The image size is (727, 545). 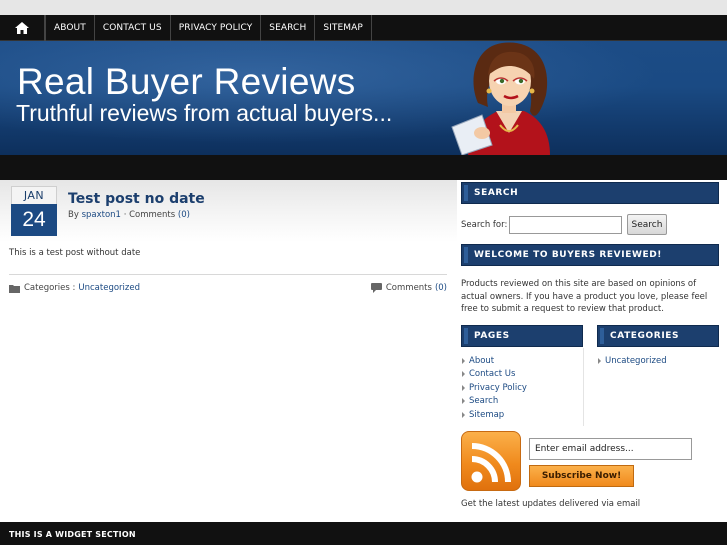 I want to click on post-title: Test post no date, so click(x=136, y=199).